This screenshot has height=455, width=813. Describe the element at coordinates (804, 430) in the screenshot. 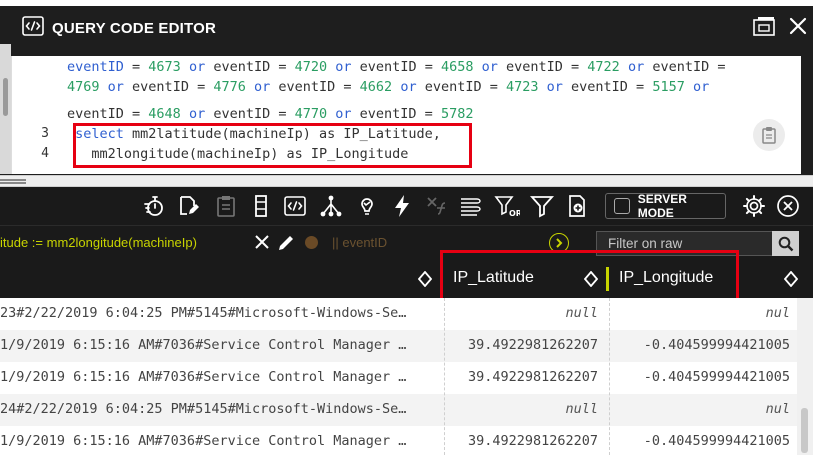

I see `table-scroll-thumb` at that location.